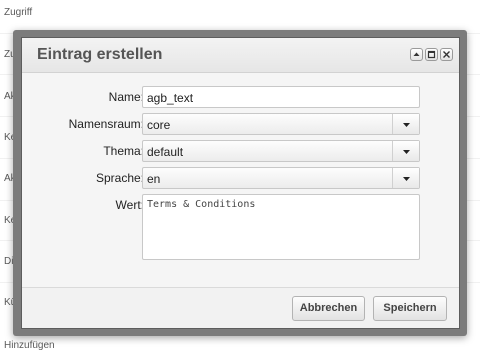 Image resolution: width=480 pixels, height=360 pixels. I want to click on namespace-row: Namensraum: core, so click(240, 124).